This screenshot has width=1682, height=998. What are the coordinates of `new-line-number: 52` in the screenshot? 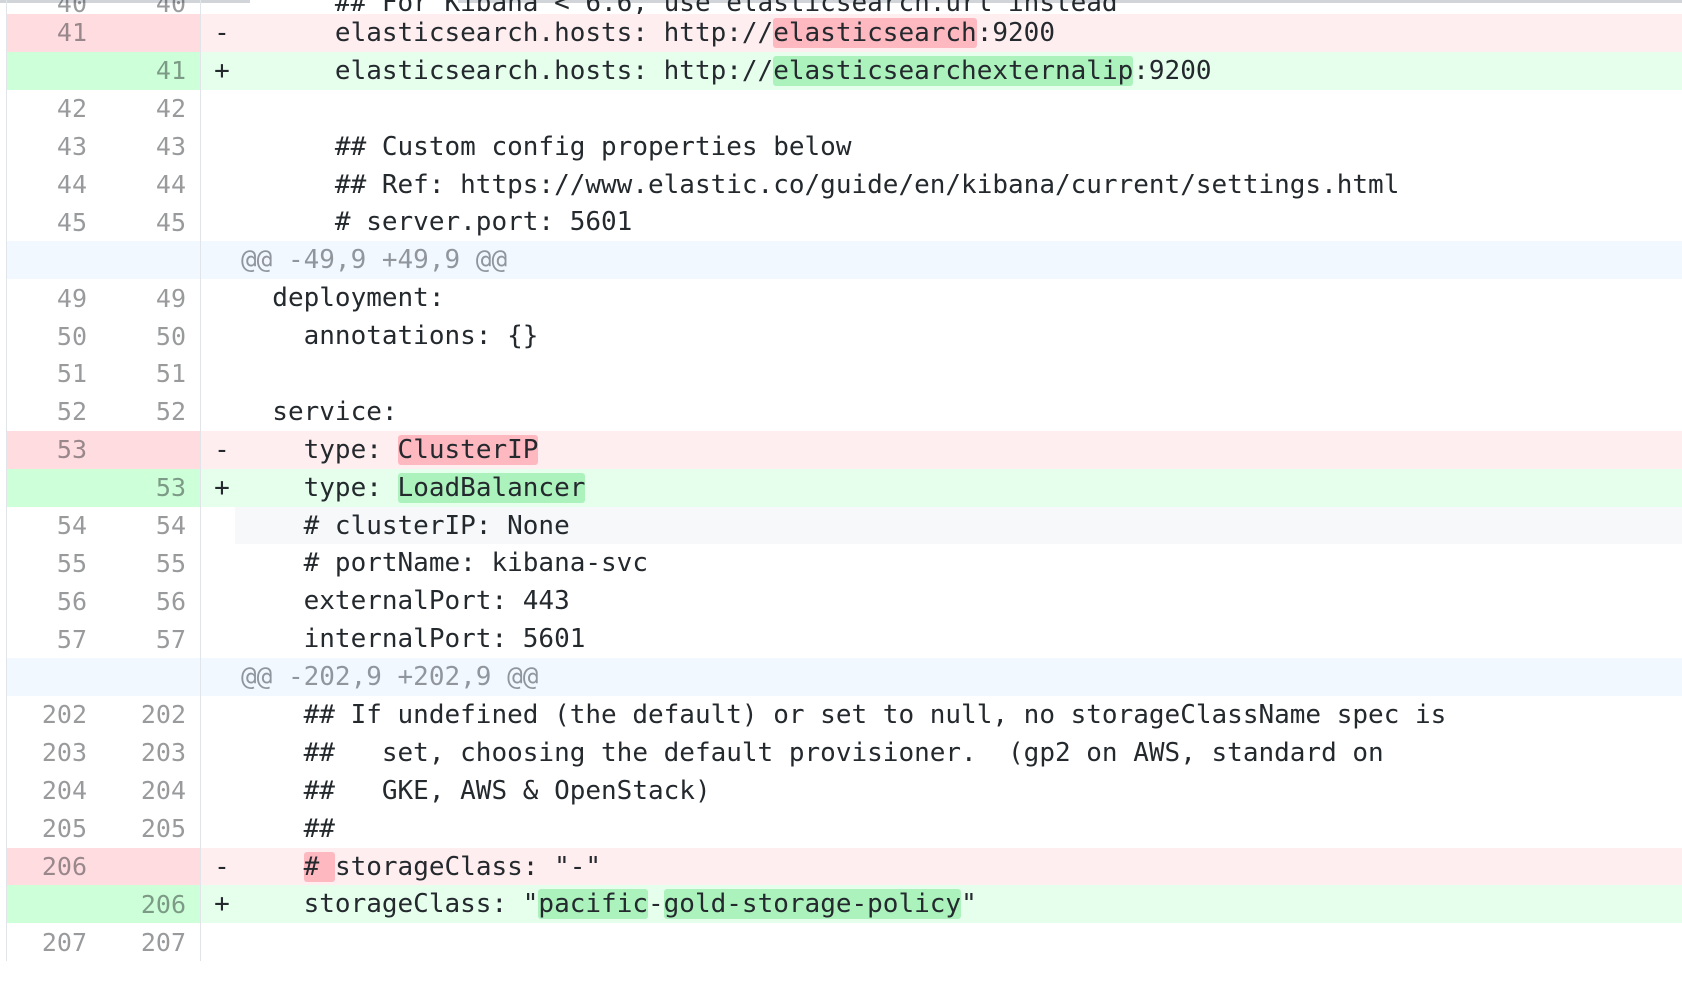 It's located at (151, 411).